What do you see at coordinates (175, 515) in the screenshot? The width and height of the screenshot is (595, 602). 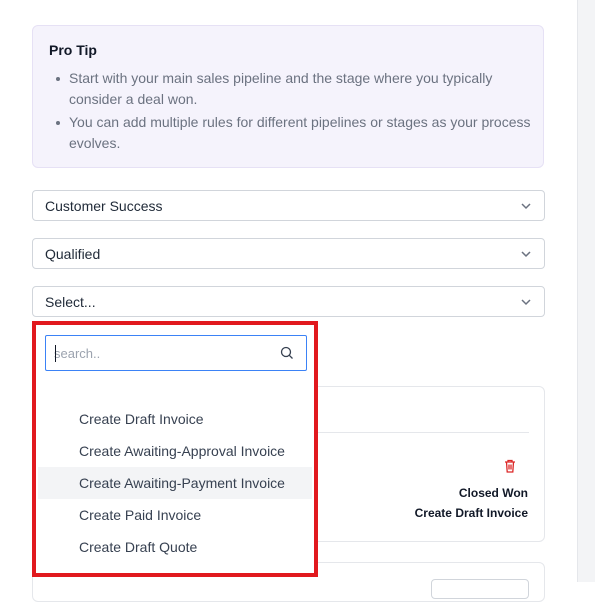 I see `dropdown-option: Create Paid Invoice` at bounding box center [175, 515].